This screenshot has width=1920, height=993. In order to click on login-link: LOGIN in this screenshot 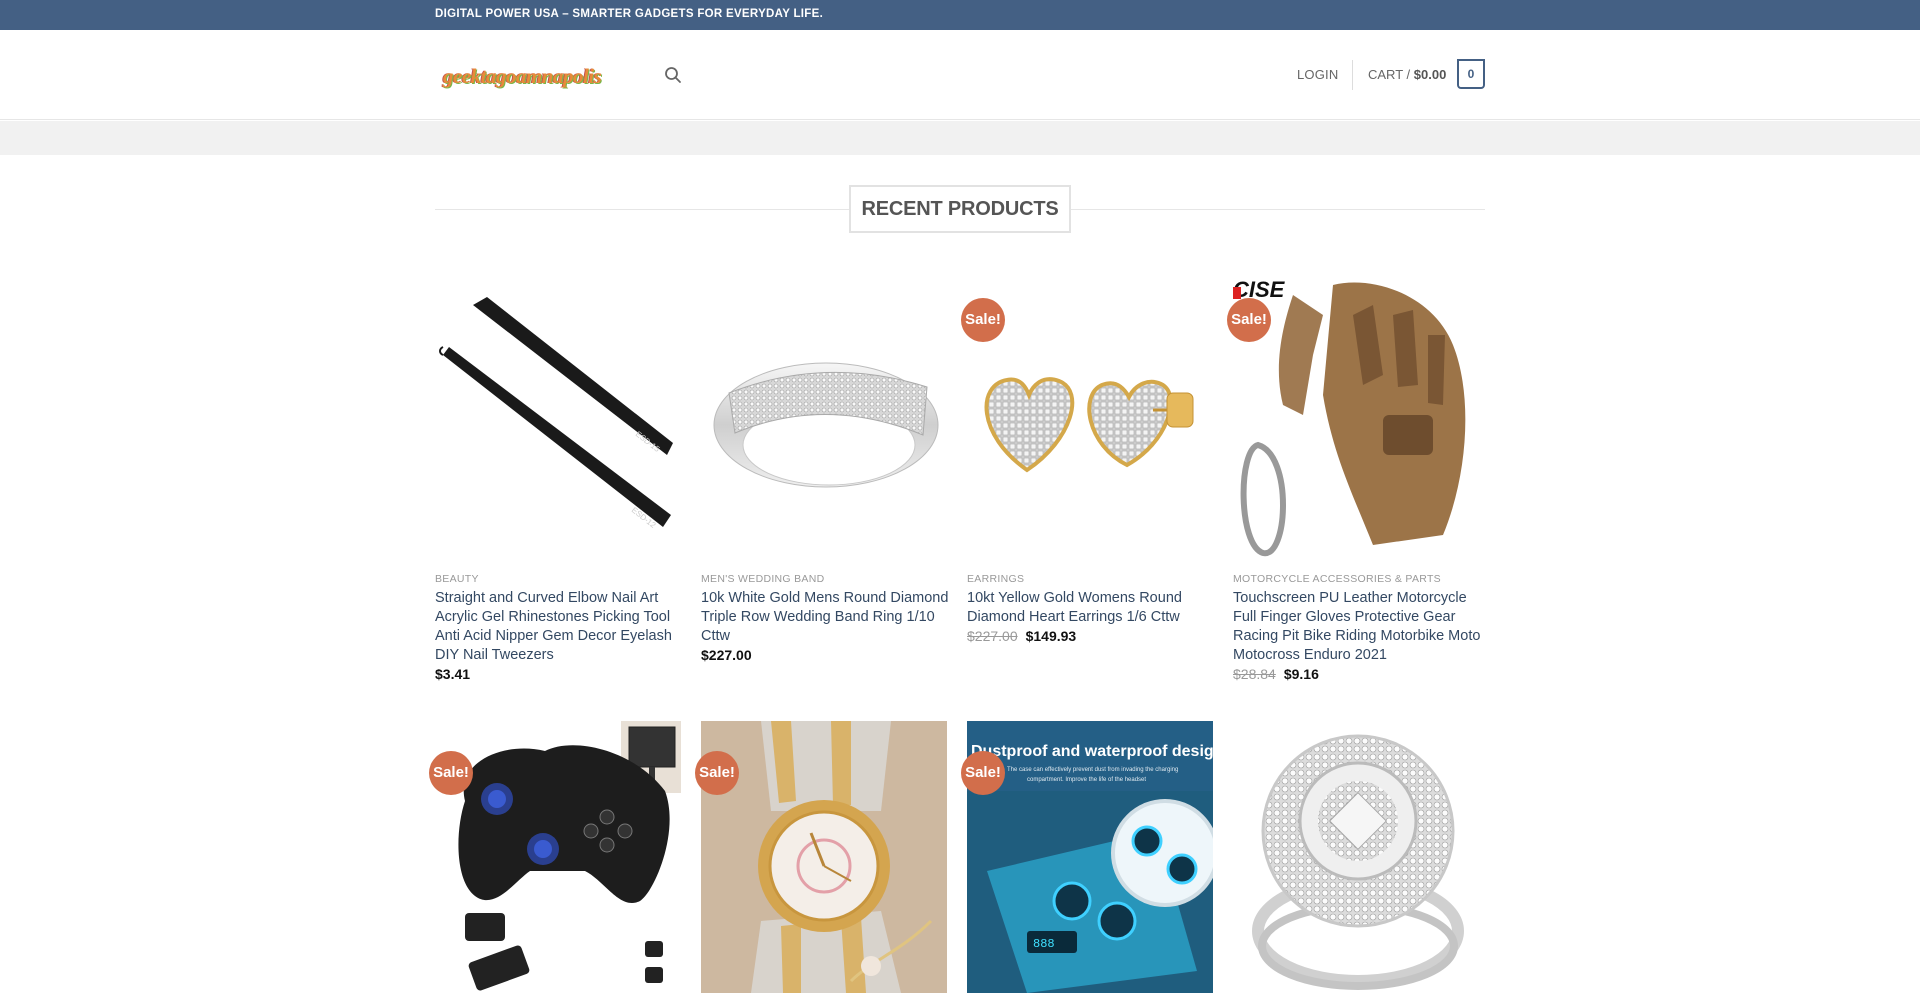, I will do `click(1317, 74)`.